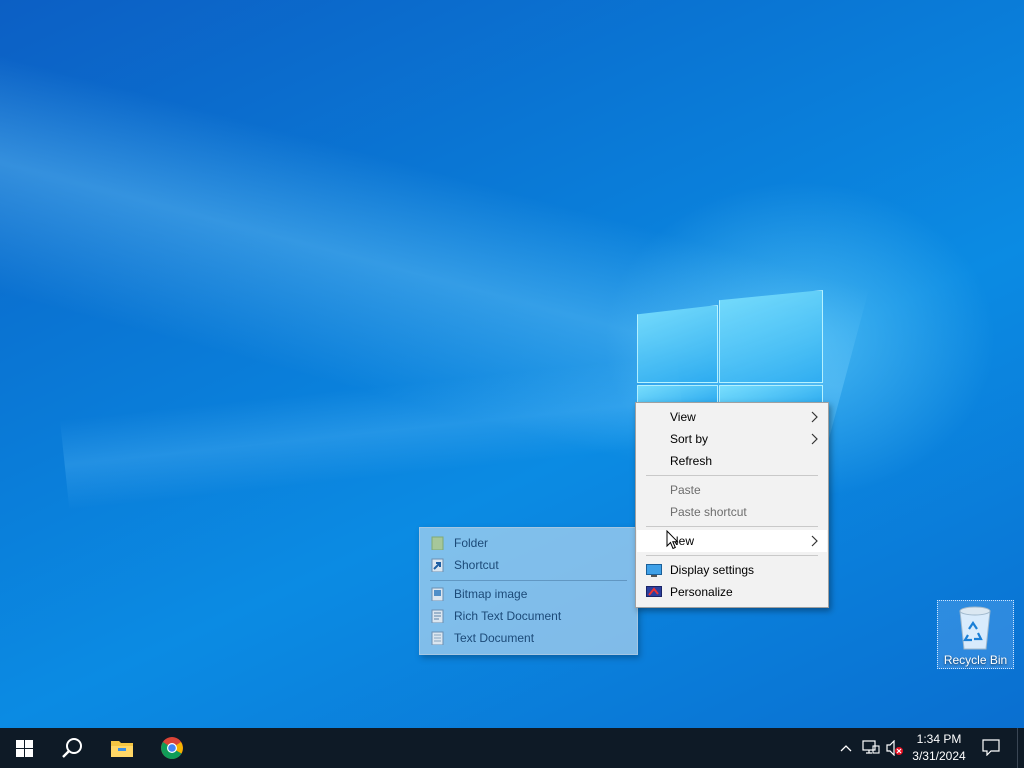 The image size is (1024, 768). What do you see at coordinates (528, 543) in the screenshot?
I see `submenu-item-folder: Folder` at bounding box center [528, 543].